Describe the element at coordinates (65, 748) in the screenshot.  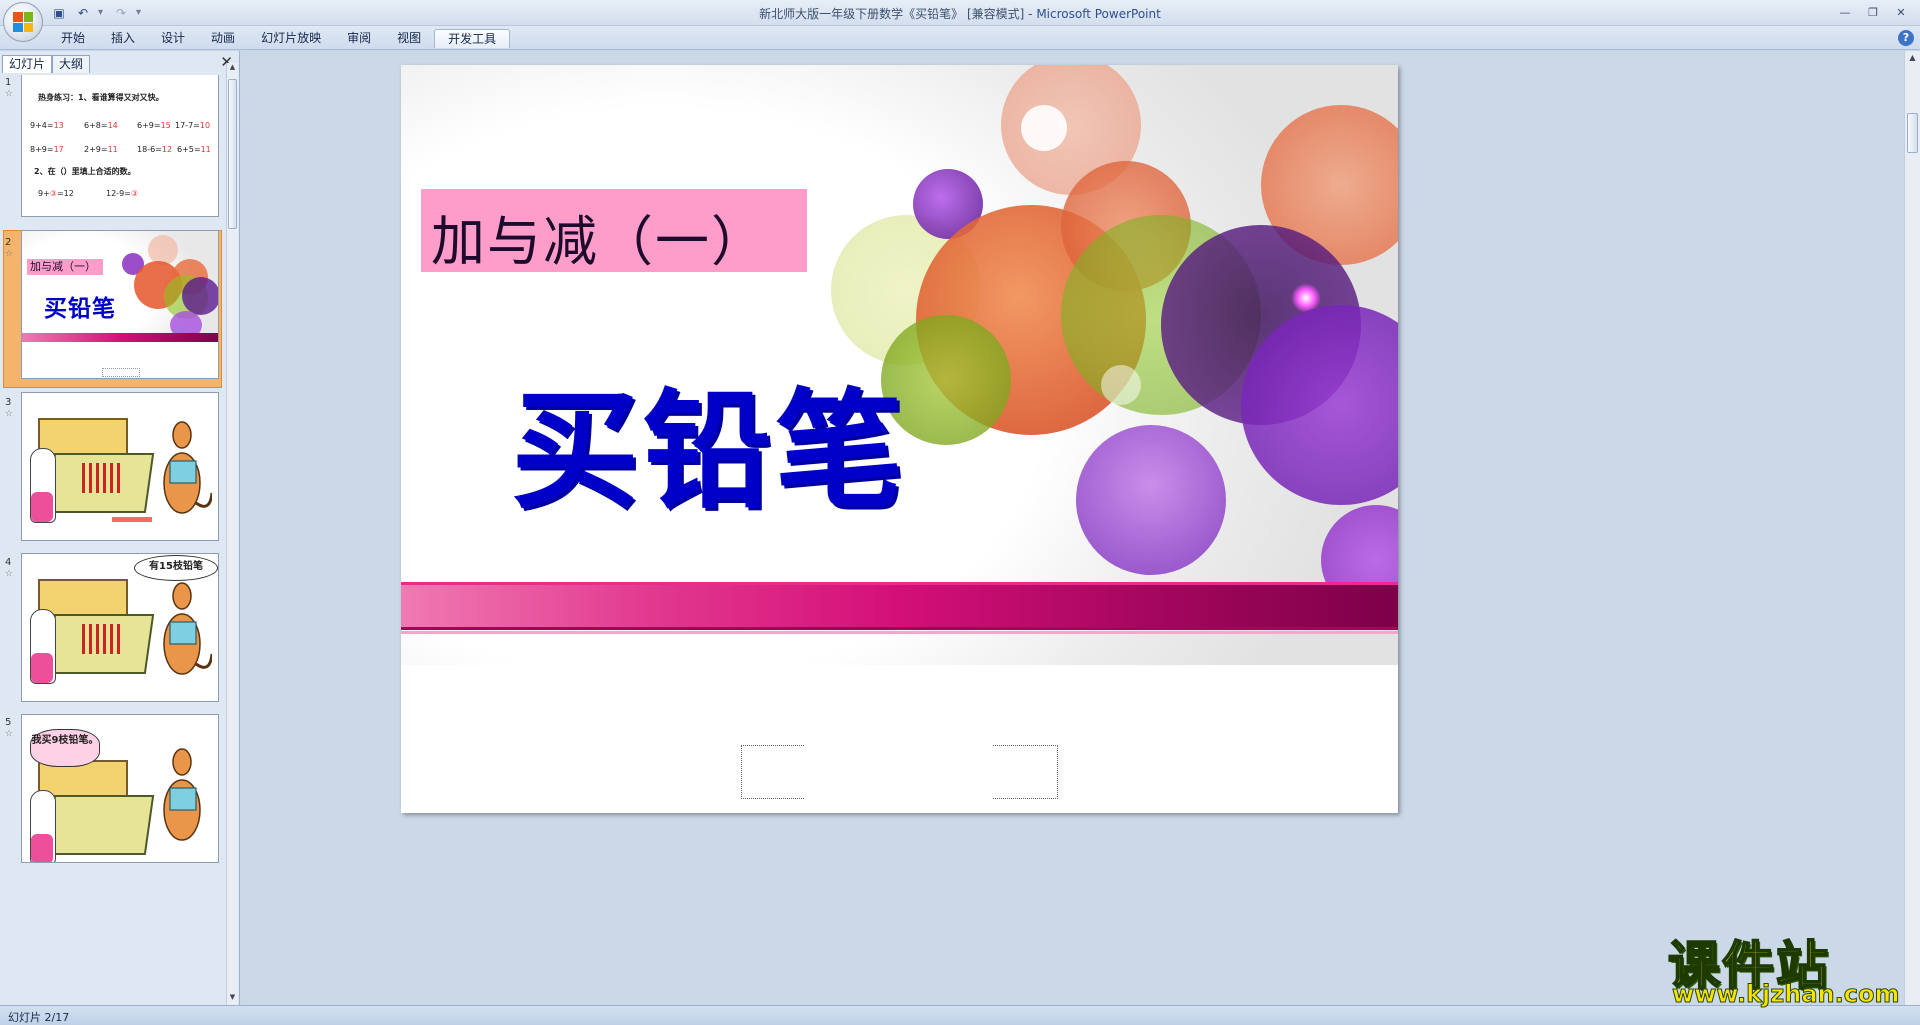
I see `speech-bubble: 我买9枝铅笔。` at that location.